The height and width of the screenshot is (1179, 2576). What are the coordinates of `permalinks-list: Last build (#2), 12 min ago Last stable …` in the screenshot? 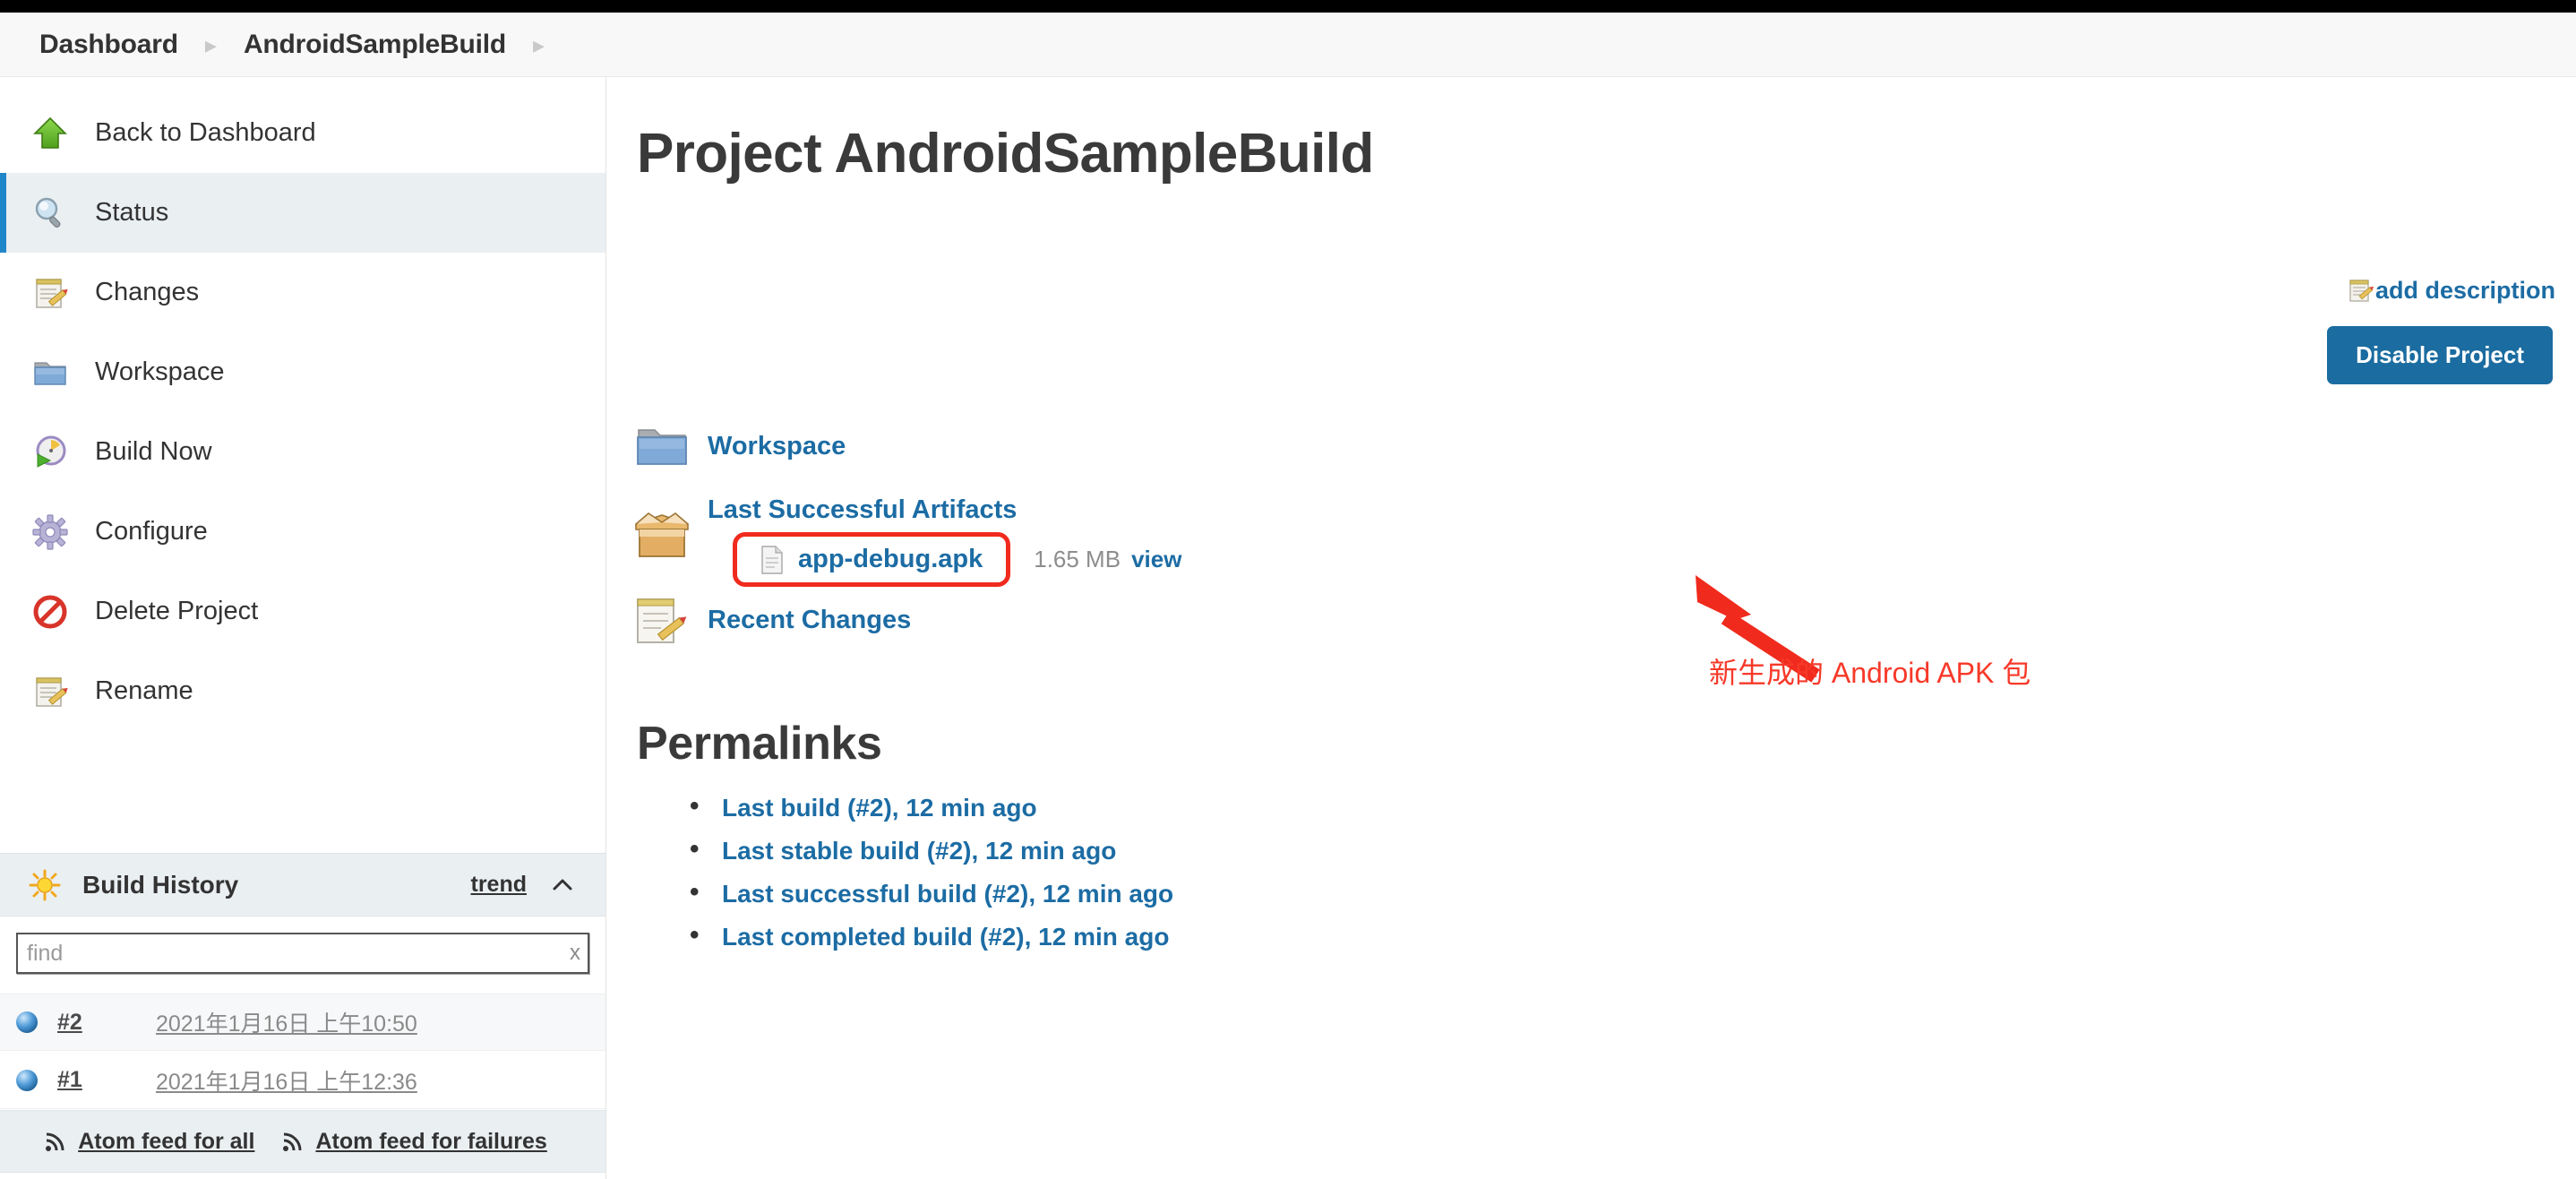 It's located at (931, 878).